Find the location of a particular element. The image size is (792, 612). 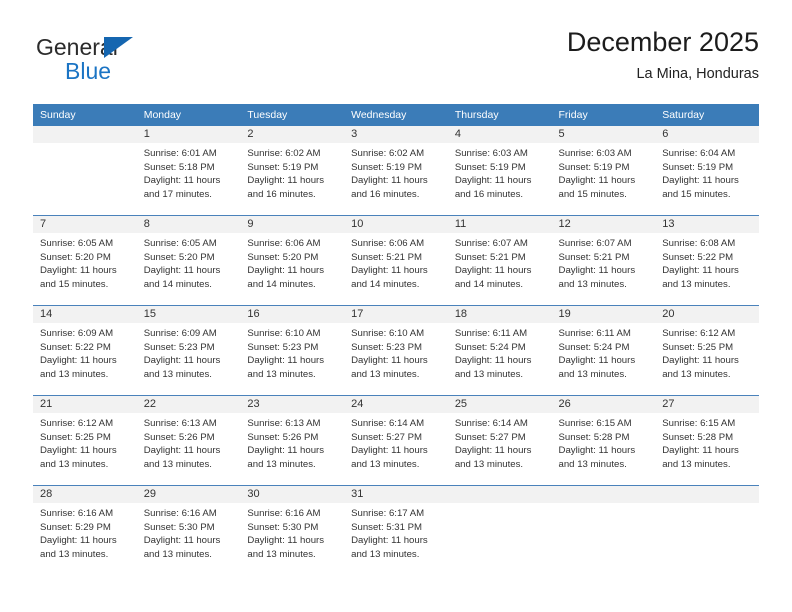

day-number: 1 is located at coordinates (188, 134).